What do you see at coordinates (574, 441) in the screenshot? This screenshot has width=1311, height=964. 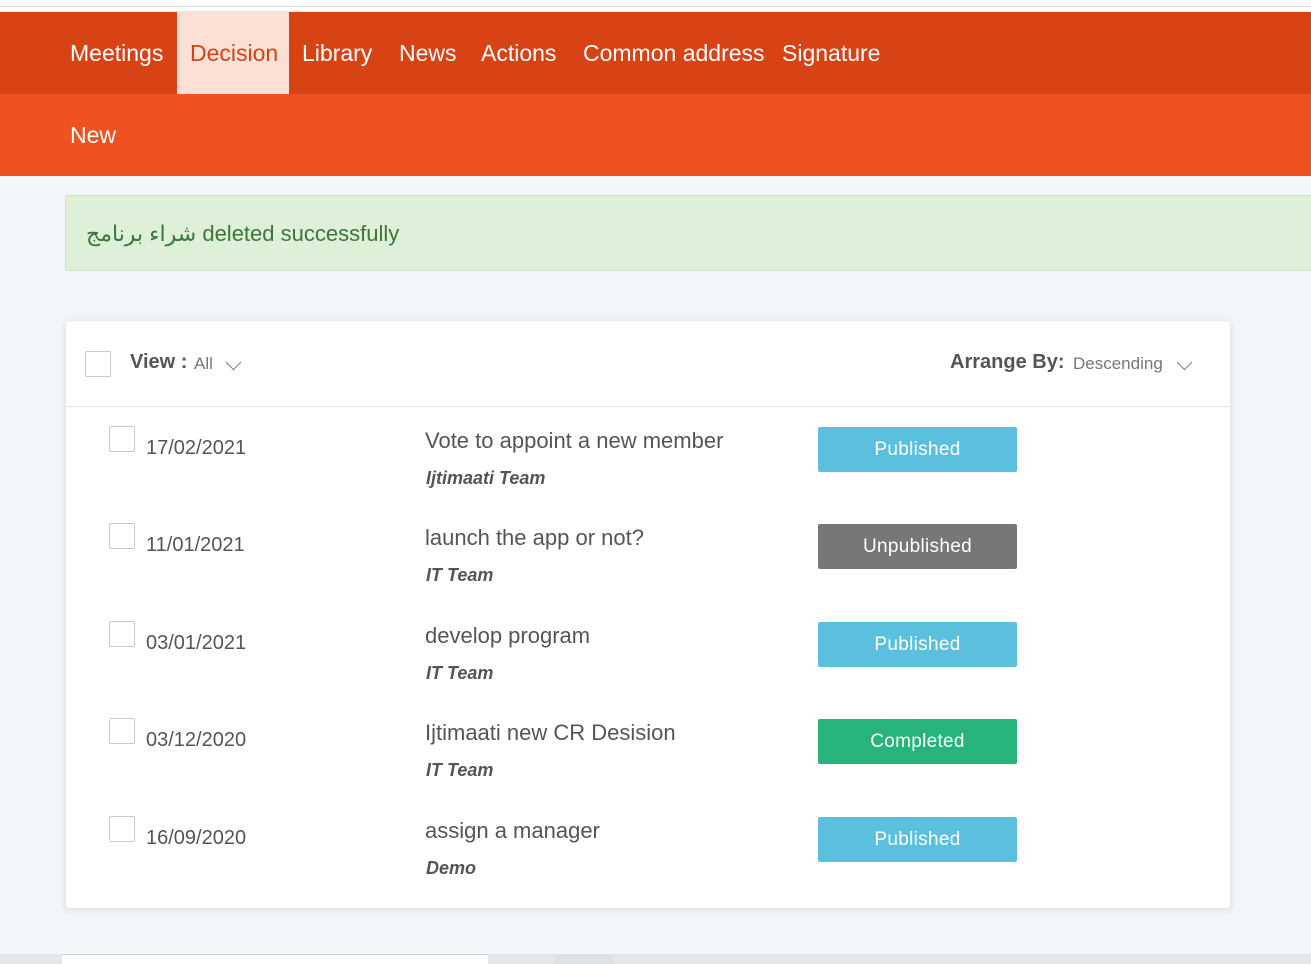 I see `row-title: Vote to appoint a new member` at bounding box center [574, 441].